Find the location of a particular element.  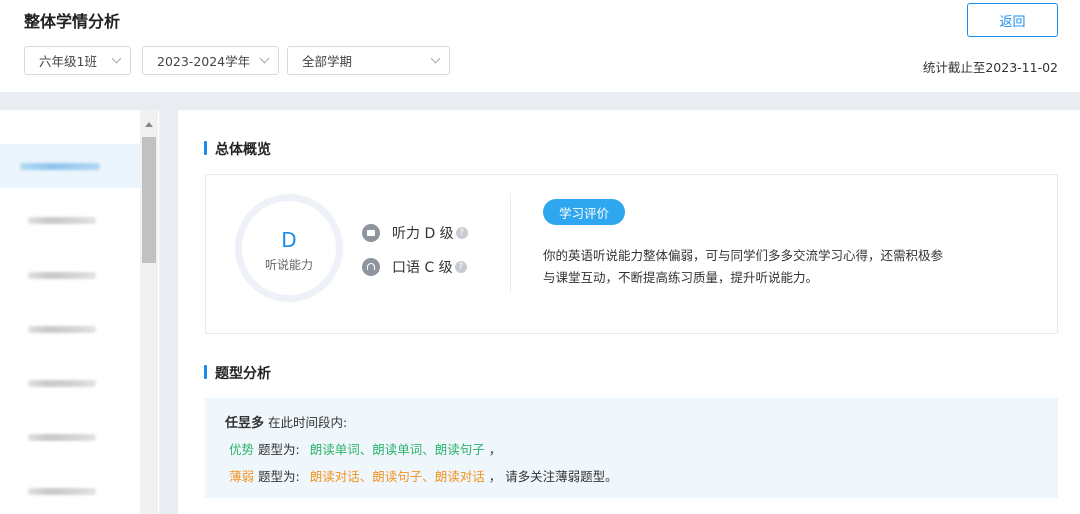

panel-gap is located at coordinates (169, 312).